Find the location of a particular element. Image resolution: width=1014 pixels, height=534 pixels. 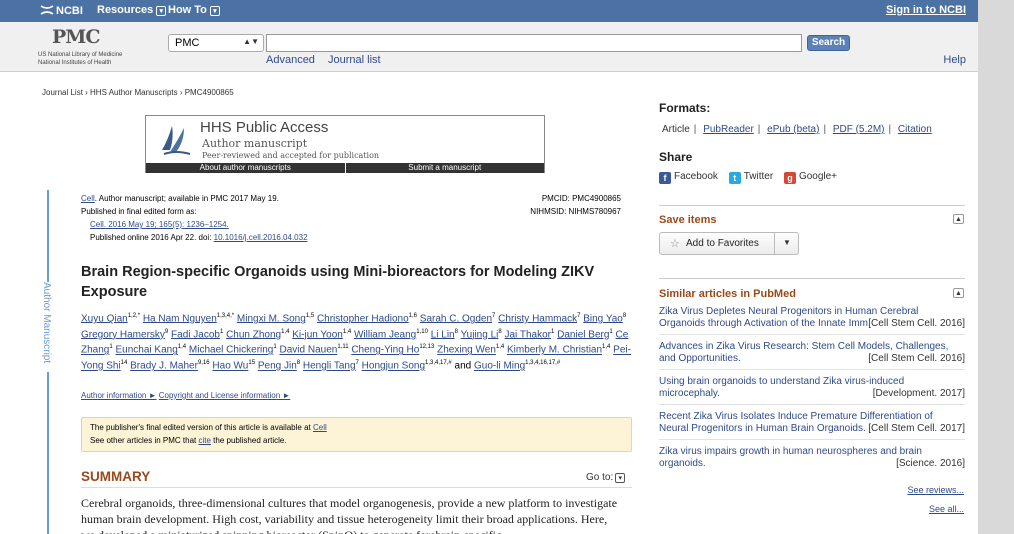

author-information-link: Author information ► is located at coordinates (119, 395).